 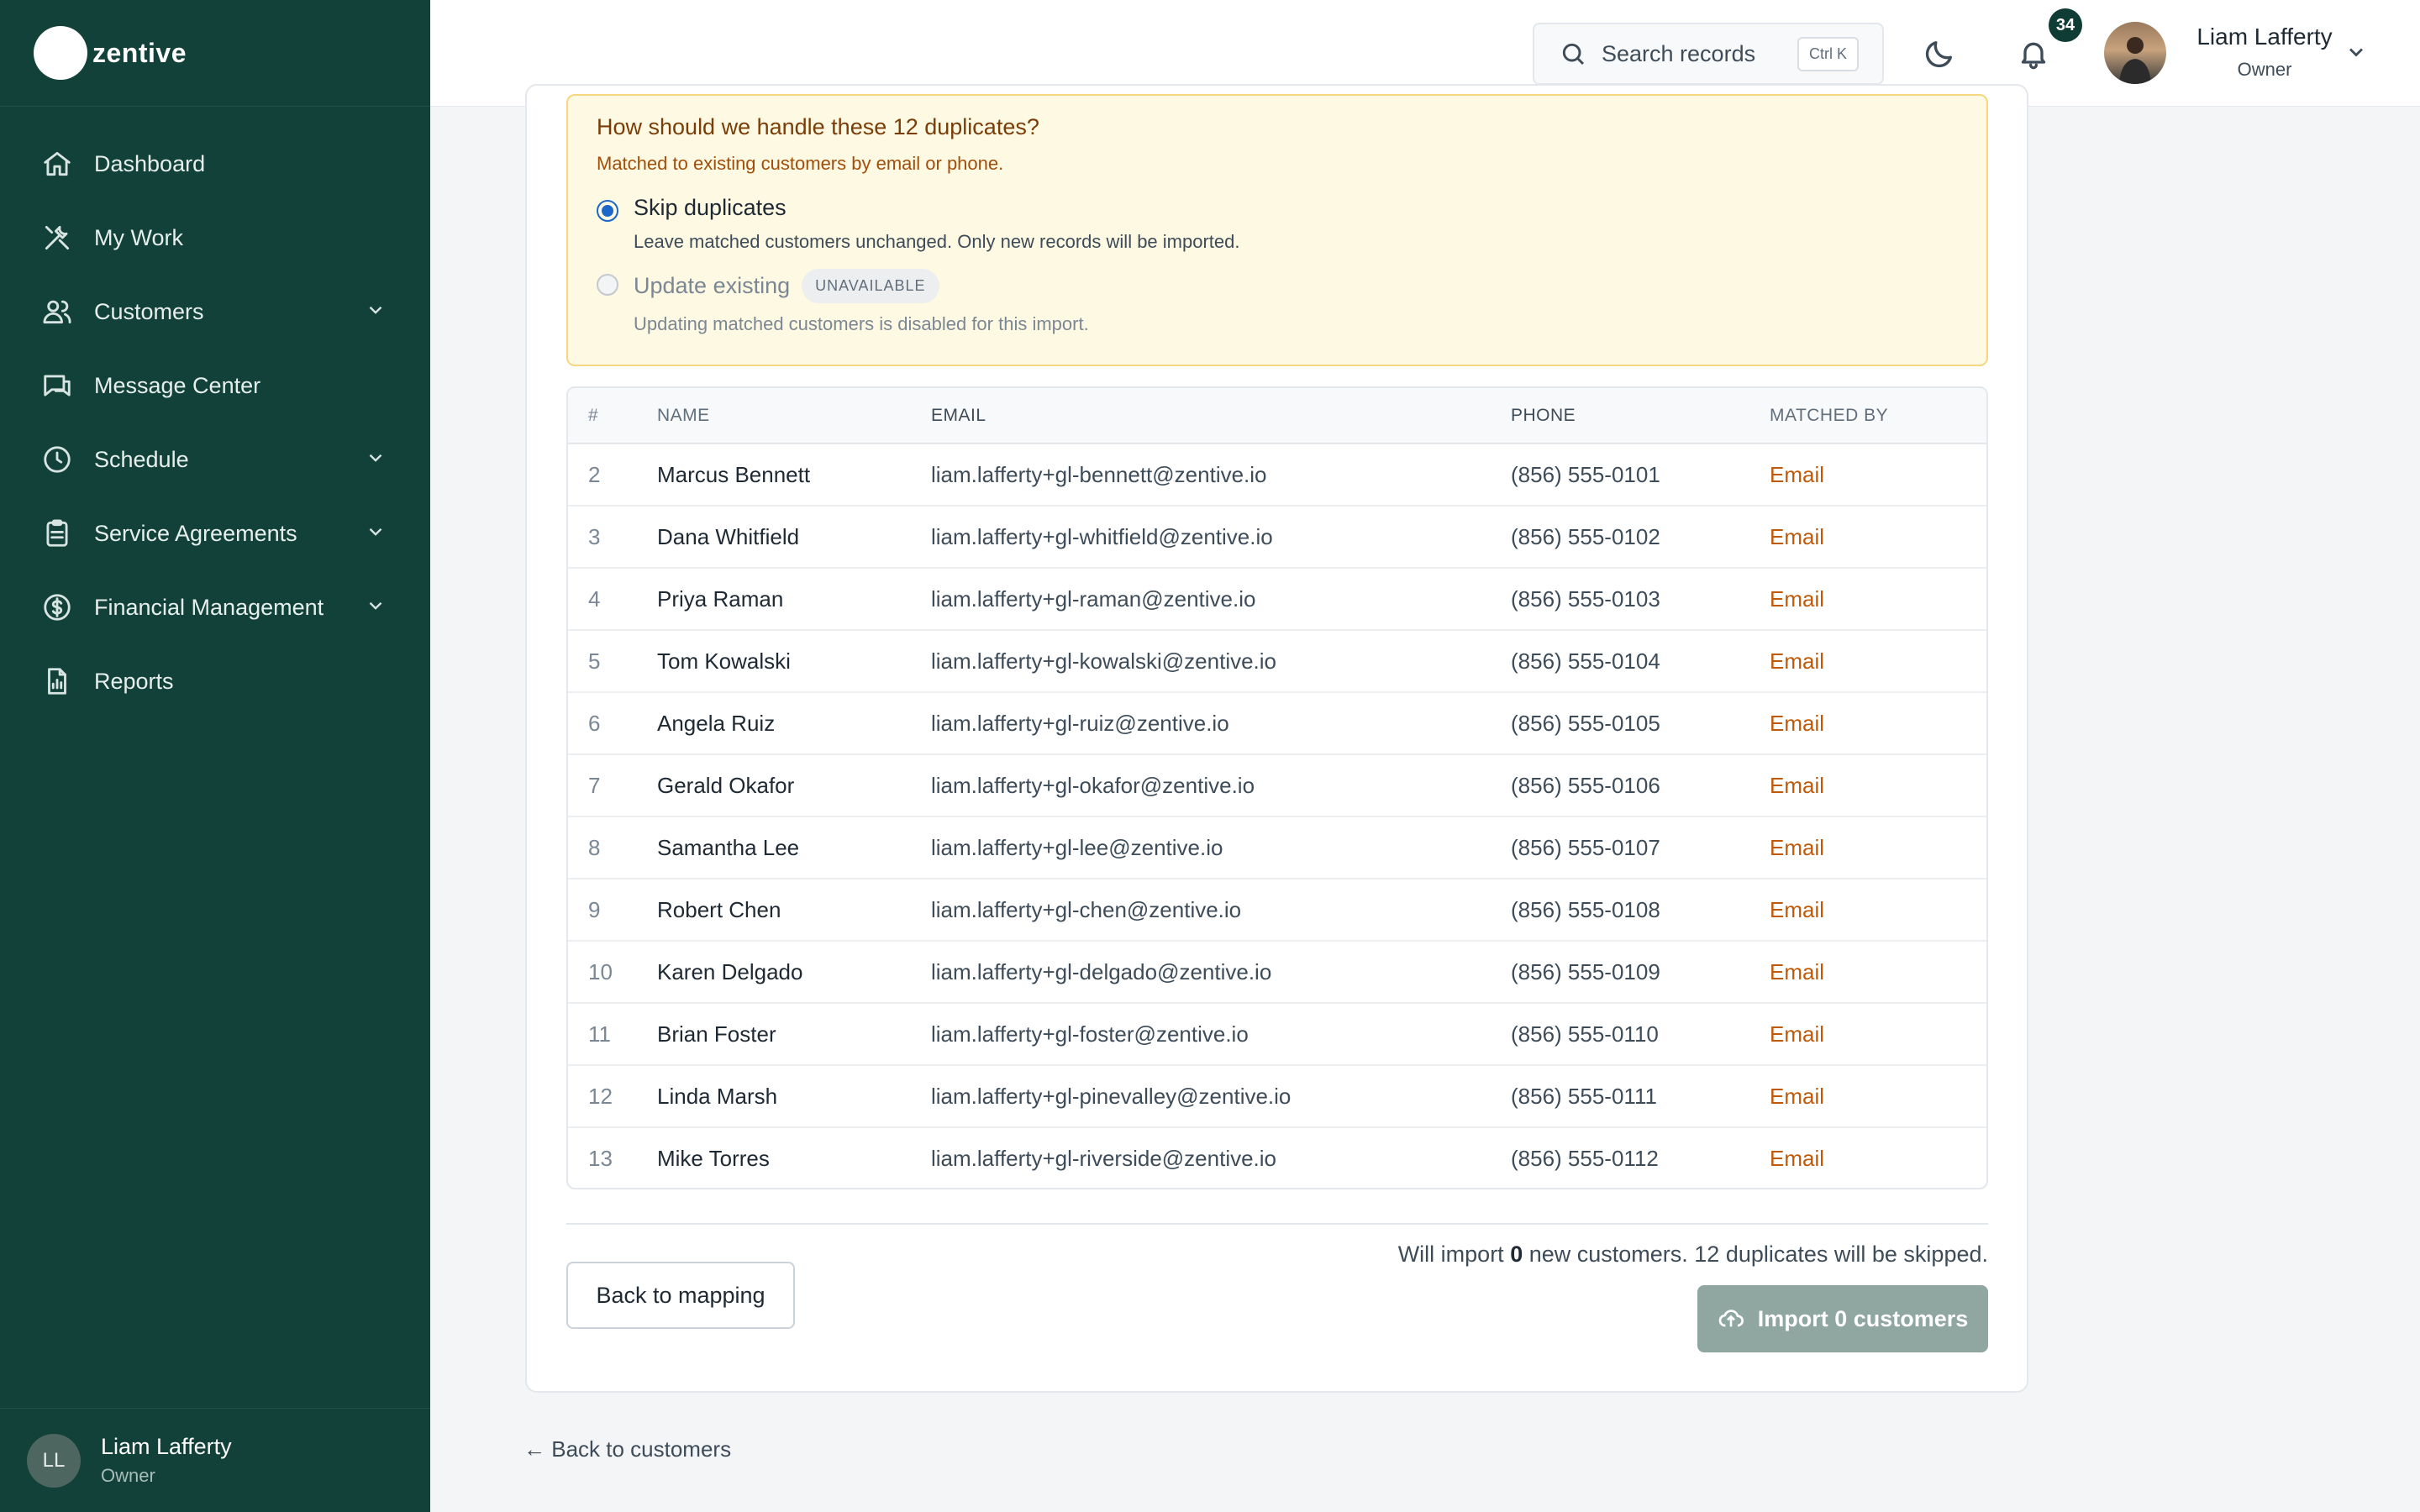 I want to click on row-email: liam.lafferty+gl-ruiz@zentive.io, so click(x=1080, y=723).